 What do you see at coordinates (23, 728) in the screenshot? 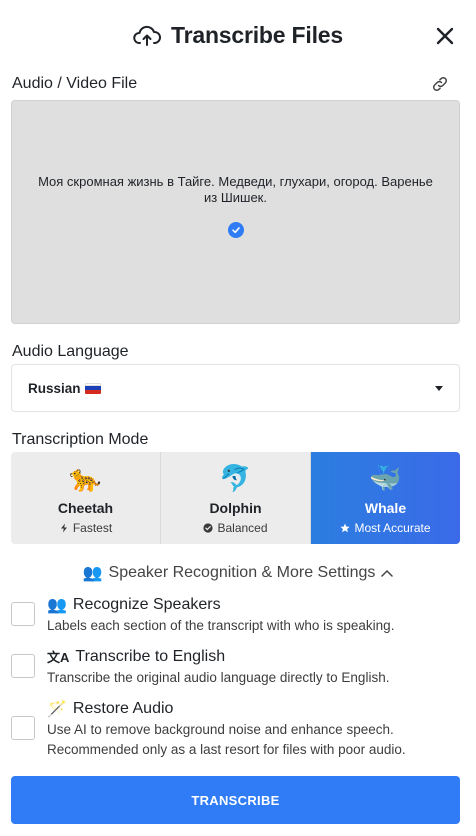
I see `restore-audio-checkbox` at bounding box center [23, 728].